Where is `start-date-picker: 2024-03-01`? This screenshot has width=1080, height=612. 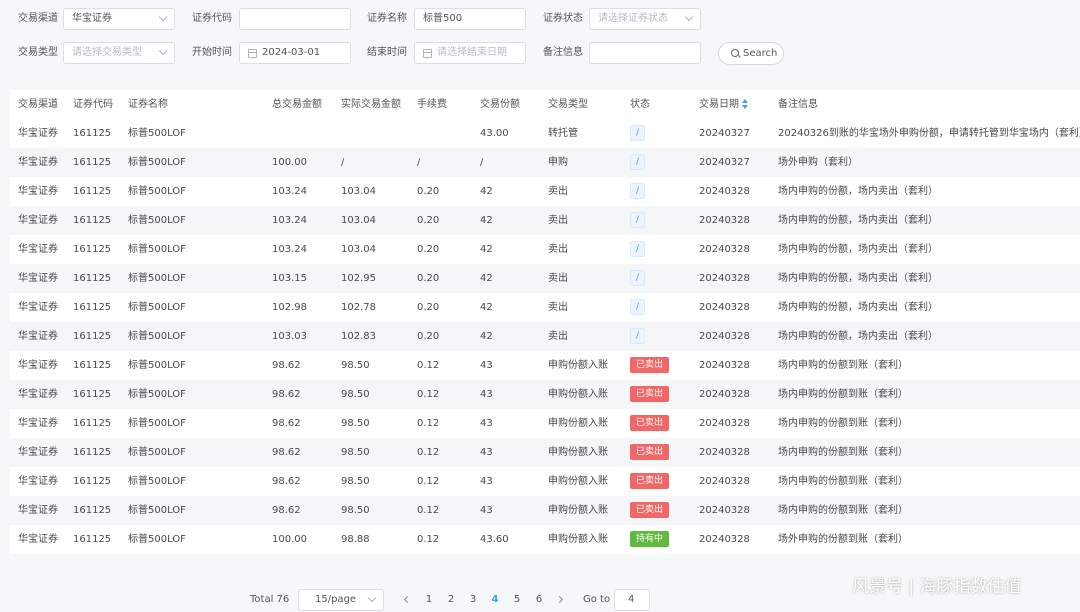 start-date-picker: 2024-03-01 is located at coordinates (295, 53).